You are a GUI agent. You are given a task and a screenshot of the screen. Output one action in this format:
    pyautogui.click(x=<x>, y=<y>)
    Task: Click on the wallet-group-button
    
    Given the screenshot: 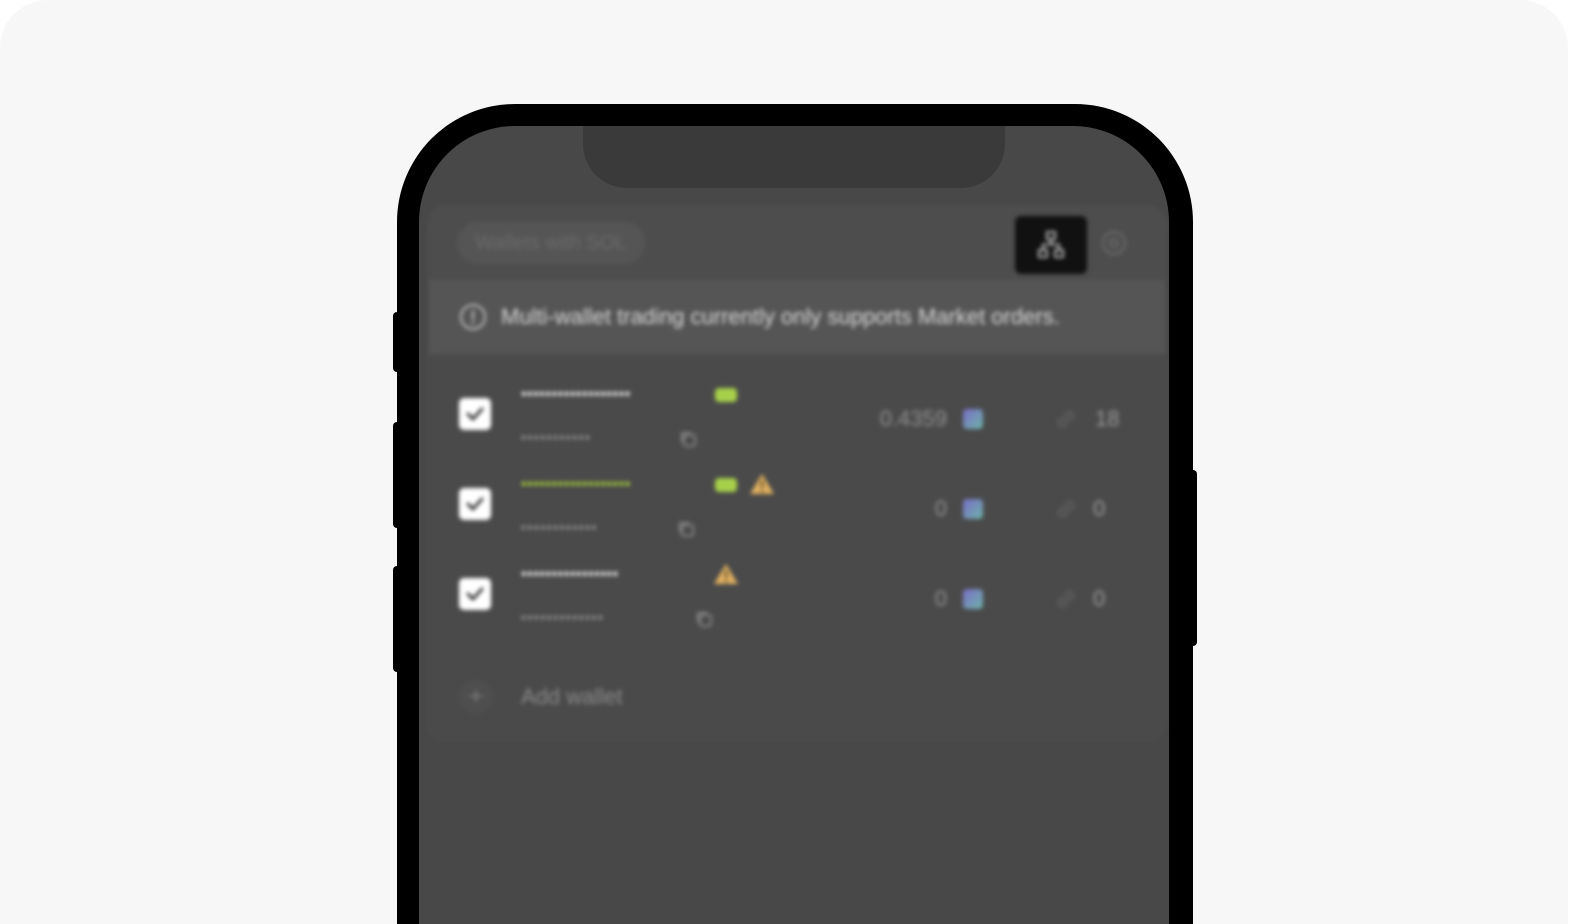 What is the action you would take?
    pyautogui.click(x=1051, y=245)
    